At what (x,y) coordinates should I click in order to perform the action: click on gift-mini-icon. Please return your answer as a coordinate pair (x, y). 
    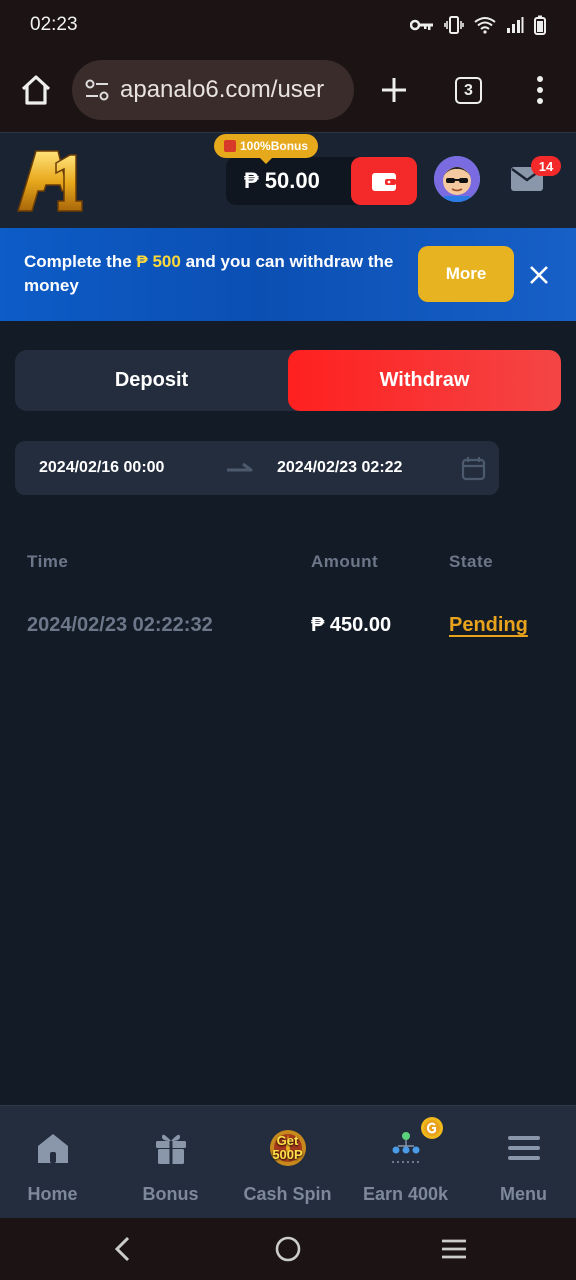
    Looking at the image, I should click on (230, 146).